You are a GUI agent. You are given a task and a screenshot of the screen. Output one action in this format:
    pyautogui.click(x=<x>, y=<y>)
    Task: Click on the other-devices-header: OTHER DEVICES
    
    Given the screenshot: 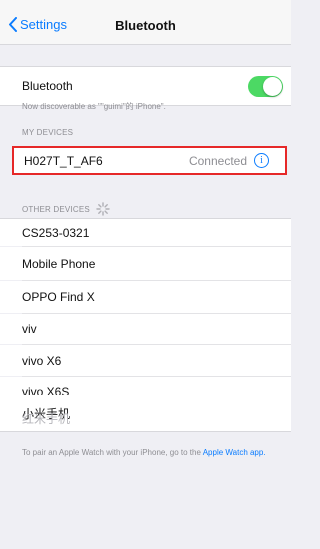 What is the action you would take?
    pyautogui.click(x=66, y=209)
    